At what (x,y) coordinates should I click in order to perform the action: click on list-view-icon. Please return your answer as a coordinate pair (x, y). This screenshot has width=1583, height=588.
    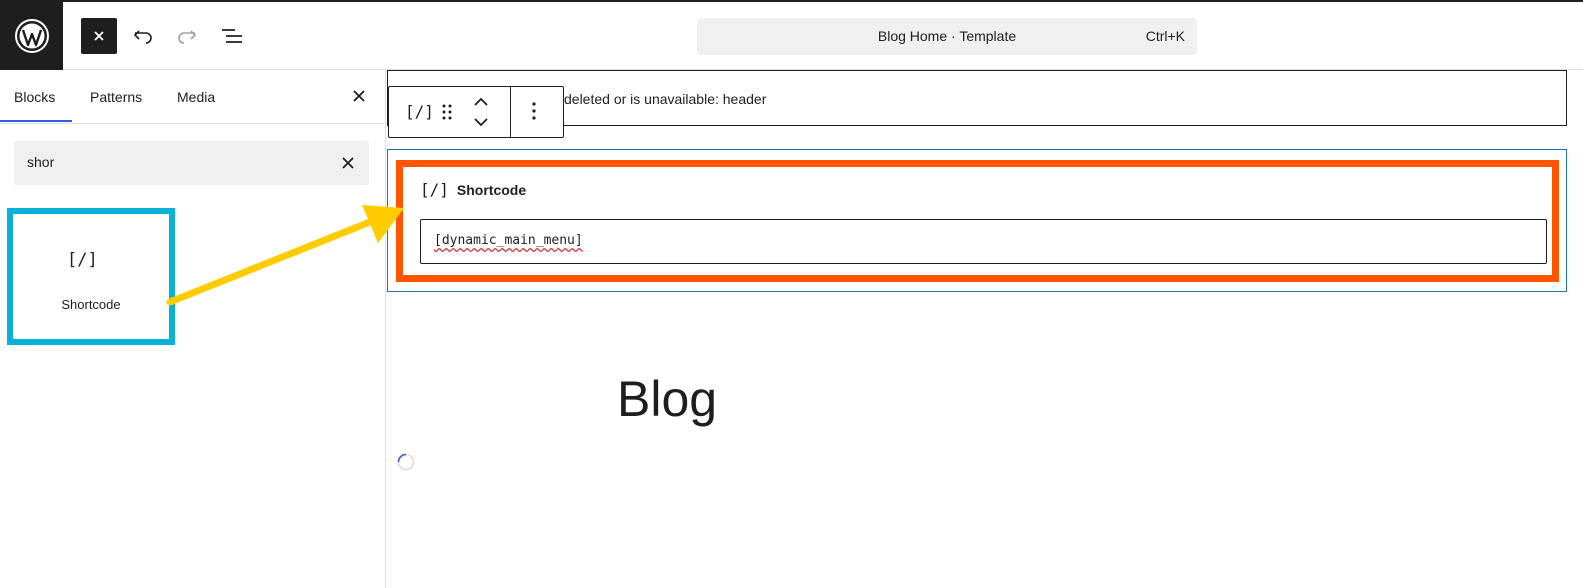
    Looking at the image, I should click on (232, 36).